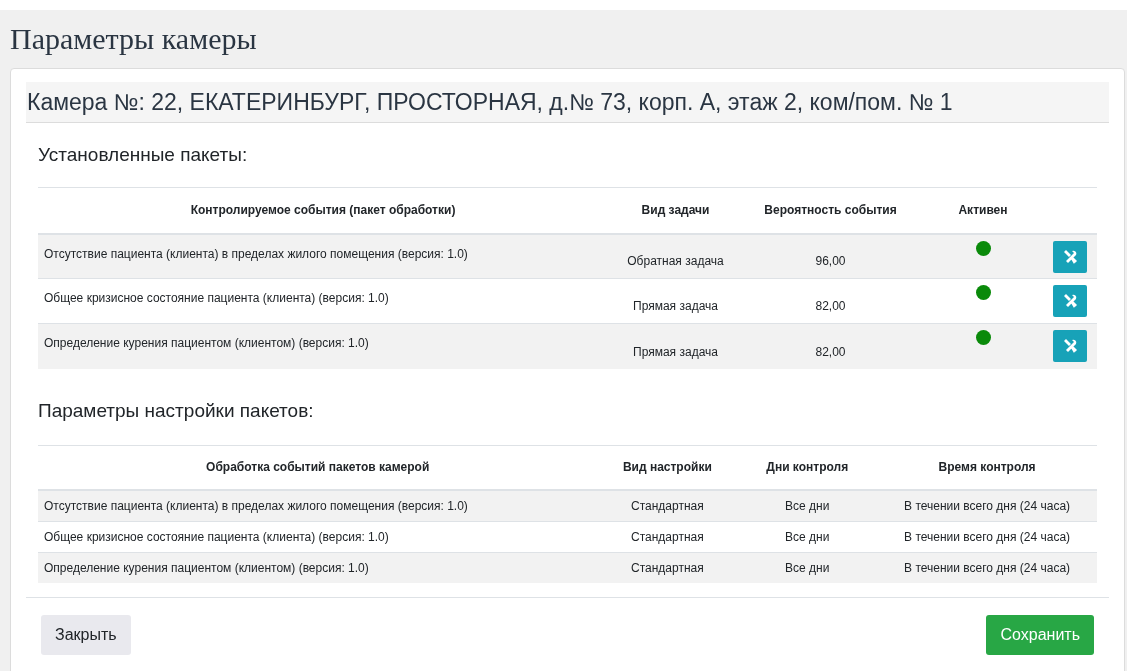  I want to click on column-header: Дни контроля, so click(807, 467).